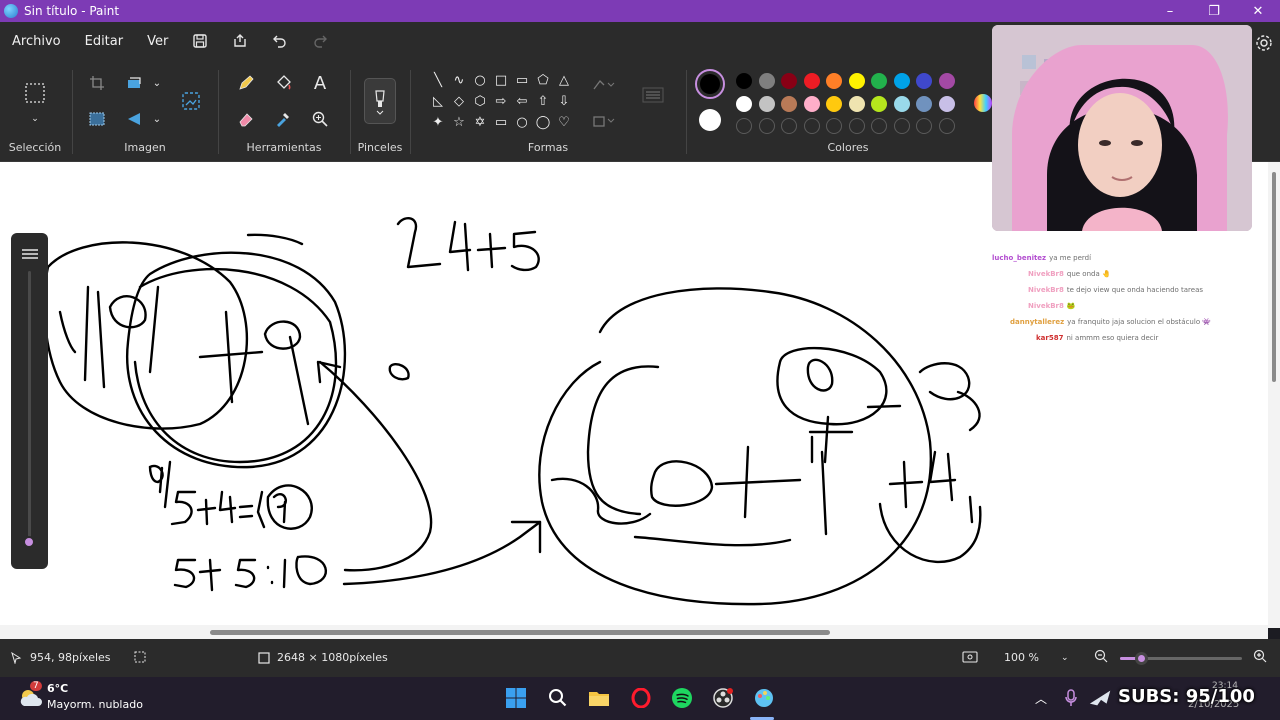 This screenshot has height=720, width=1280. Describe the element at coordinates (35, 93) in the screenshot. I see `select-rectangle-icon` at that location.